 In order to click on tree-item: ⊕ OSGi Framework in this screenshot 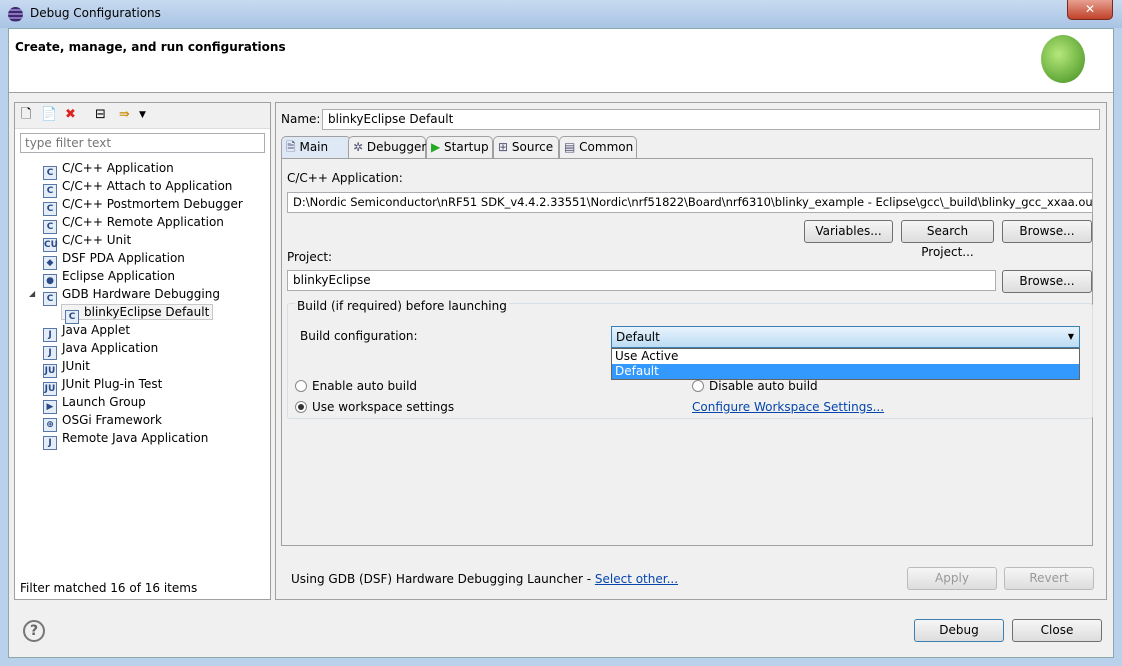, I will do `click(102, 421)`.